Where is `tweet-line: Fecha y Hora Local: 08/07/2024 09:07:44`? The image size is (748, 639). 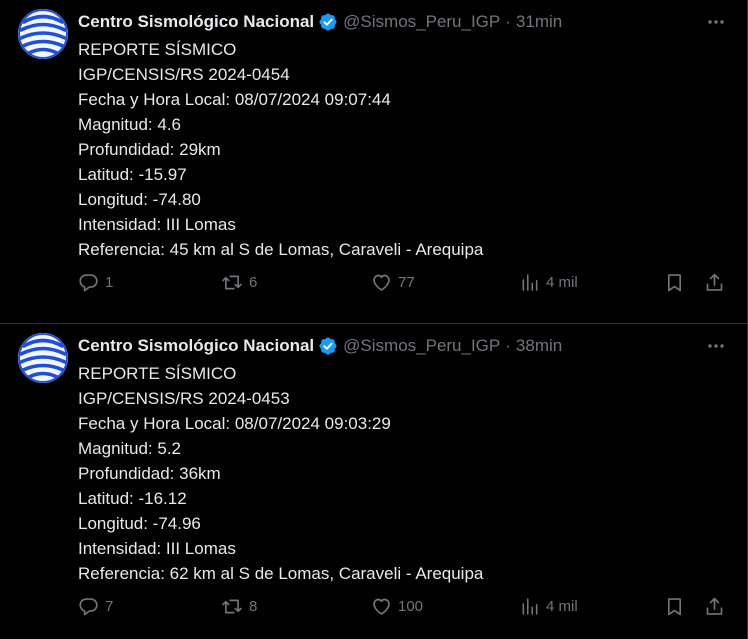
tweet-line: Fecha y Hora Local: 08/07/2024 09:07:44 is located at coordinates (234, 99).